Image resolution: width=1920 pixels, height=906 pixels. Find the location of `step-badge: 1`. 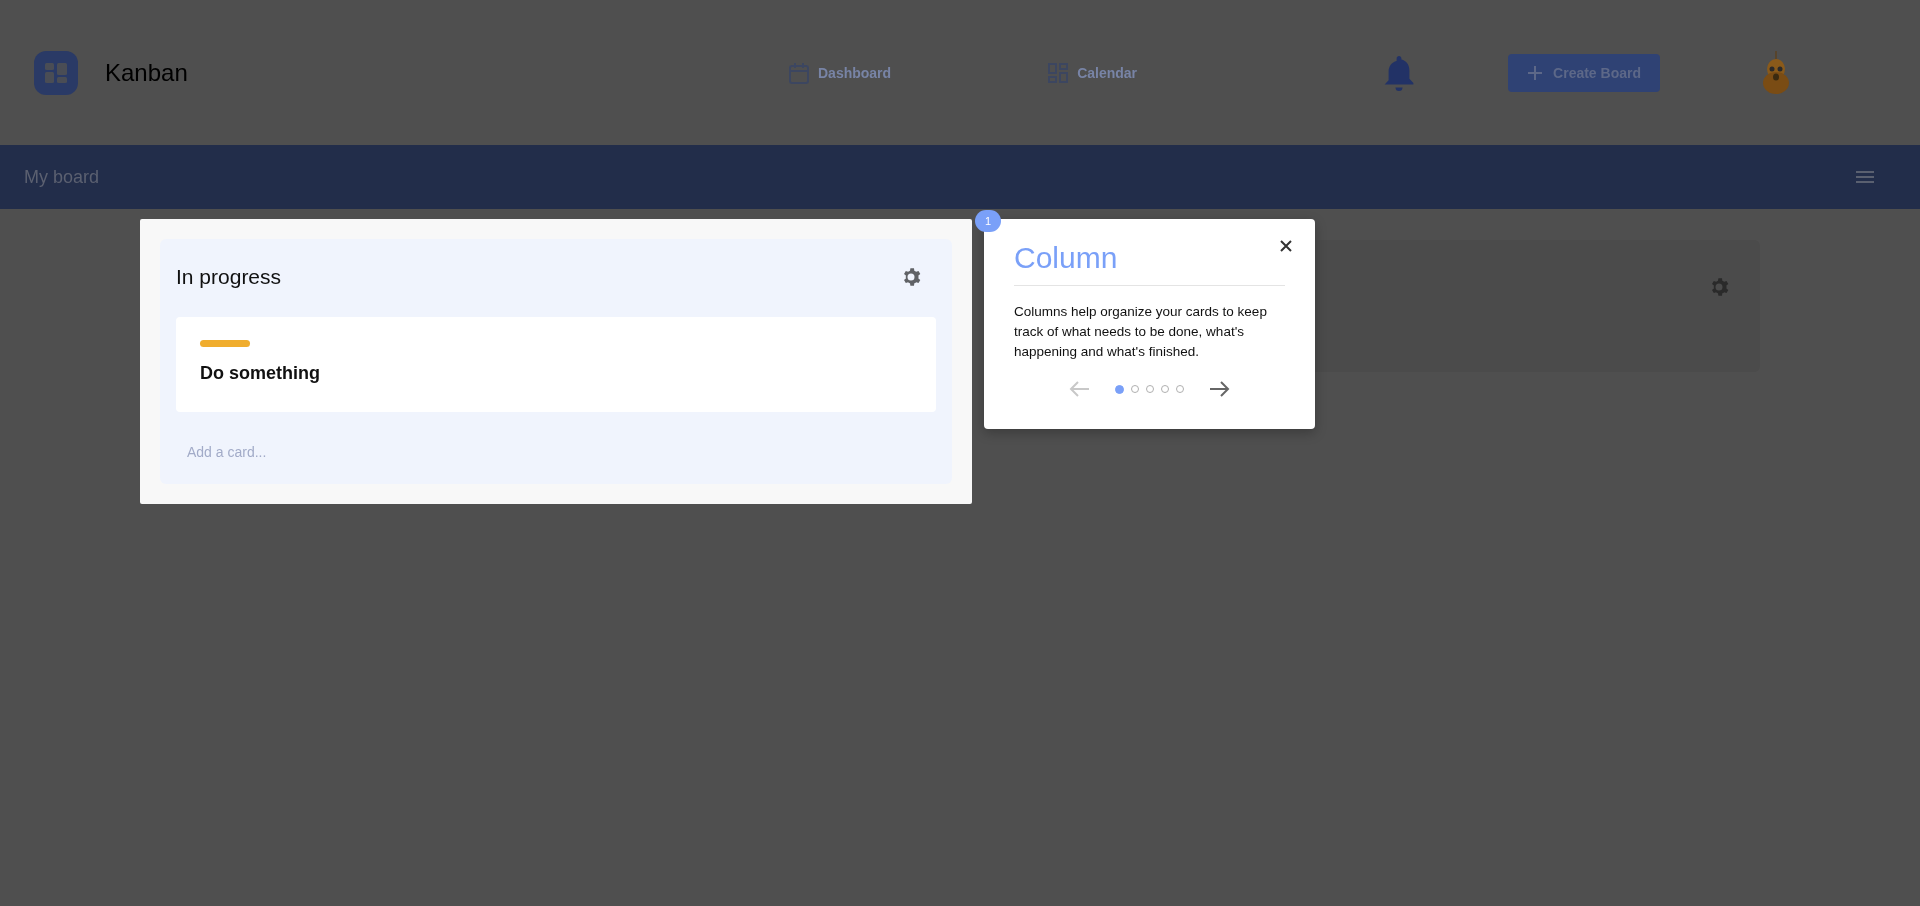

step-badge: 1 is located at coordinates (988, 221).